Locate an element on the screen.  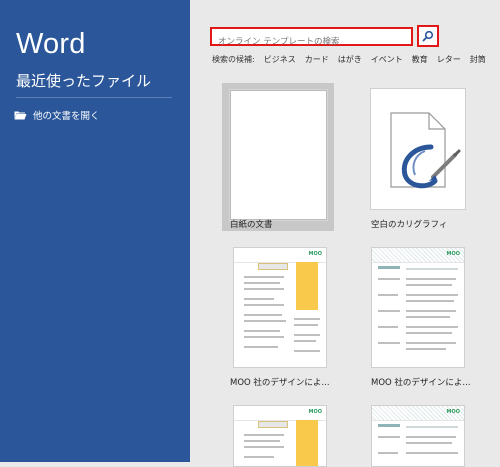
open-other-documents-button: 他の文書を開く is located at coordinates (57, 115).